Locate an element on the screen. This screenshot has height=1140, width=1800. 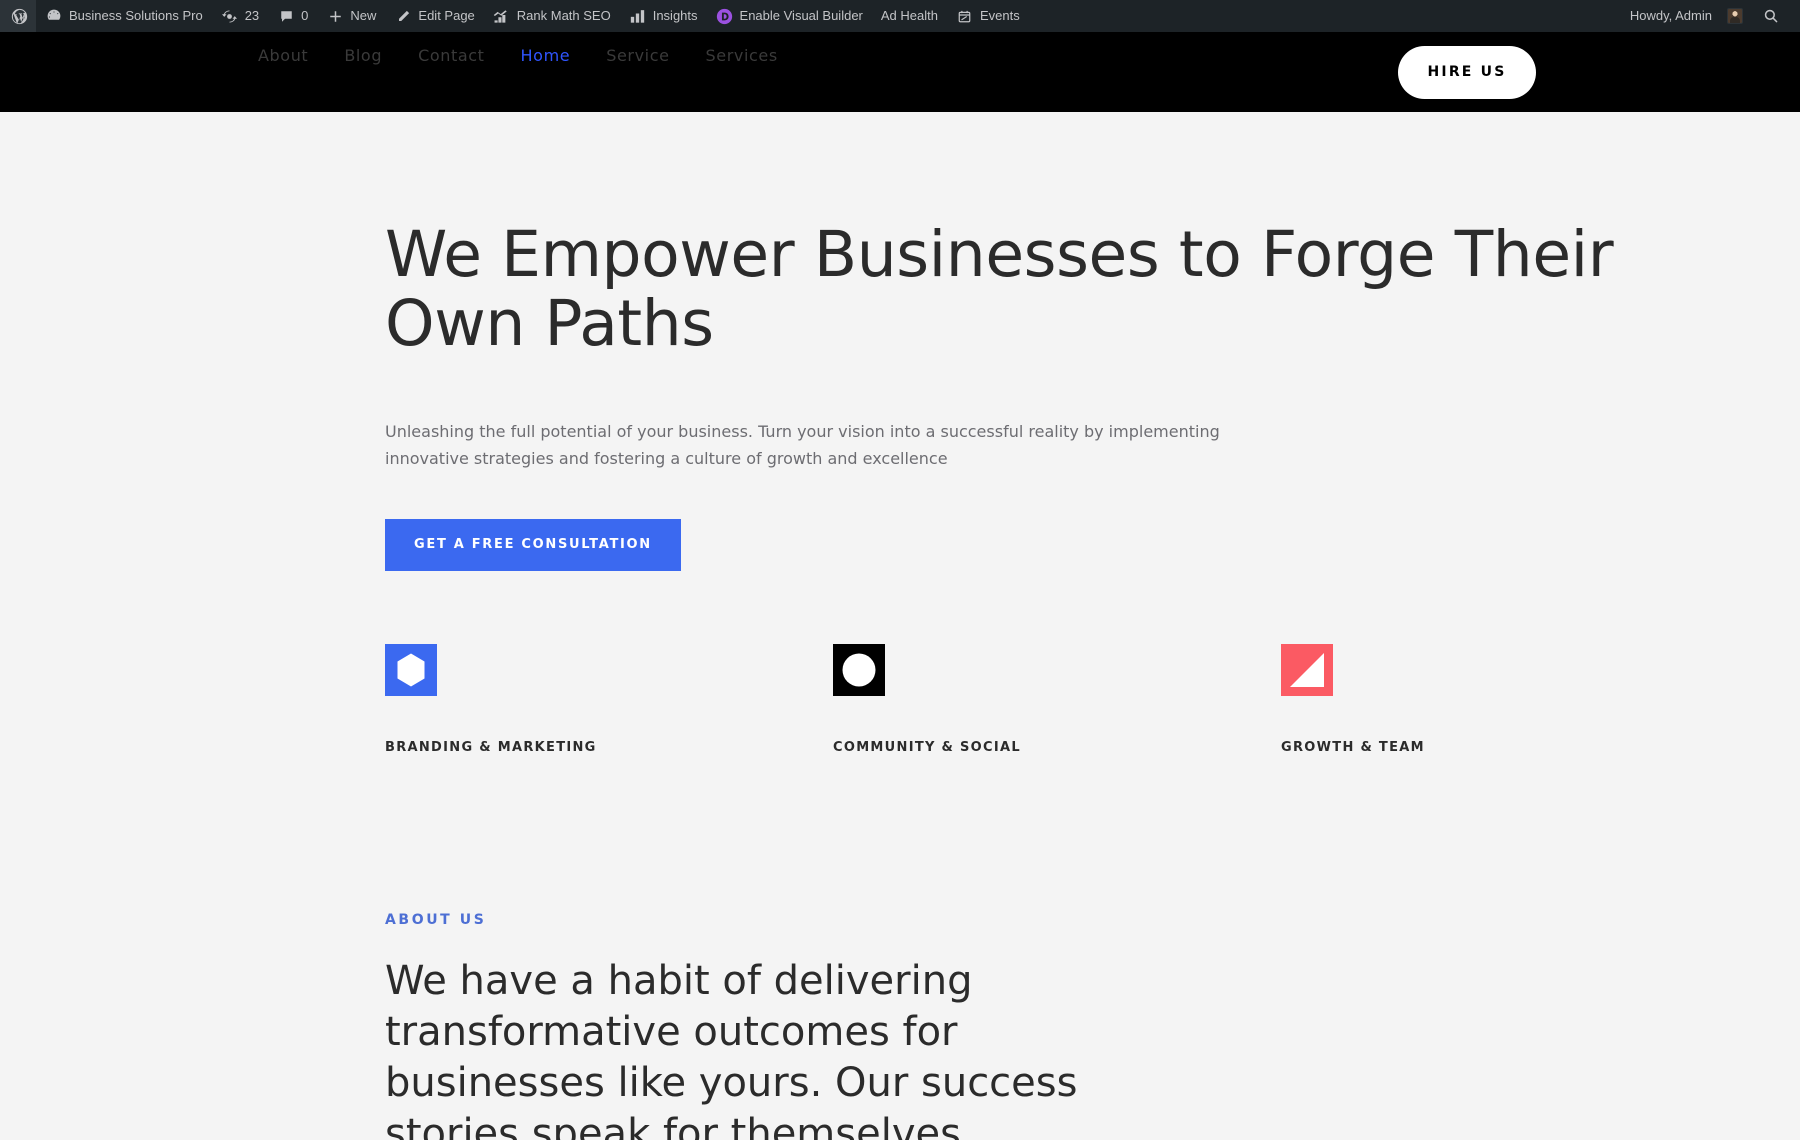
circle-badge-icon is located at coordinates (859, 669).